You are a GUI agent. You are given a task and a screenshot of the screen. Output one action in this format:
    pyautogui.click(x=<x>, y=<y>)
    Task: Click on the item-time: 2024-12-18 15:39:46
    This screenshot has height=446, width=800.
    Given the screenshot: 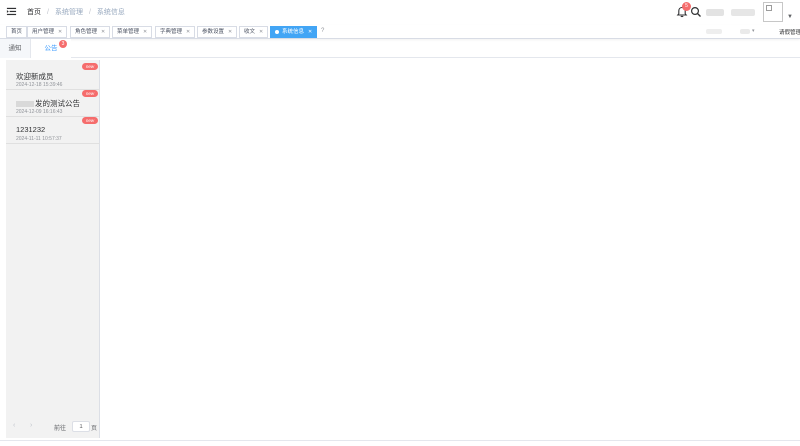 What is the action you would take?
    pyautogui.click(x=39, y=85)
    